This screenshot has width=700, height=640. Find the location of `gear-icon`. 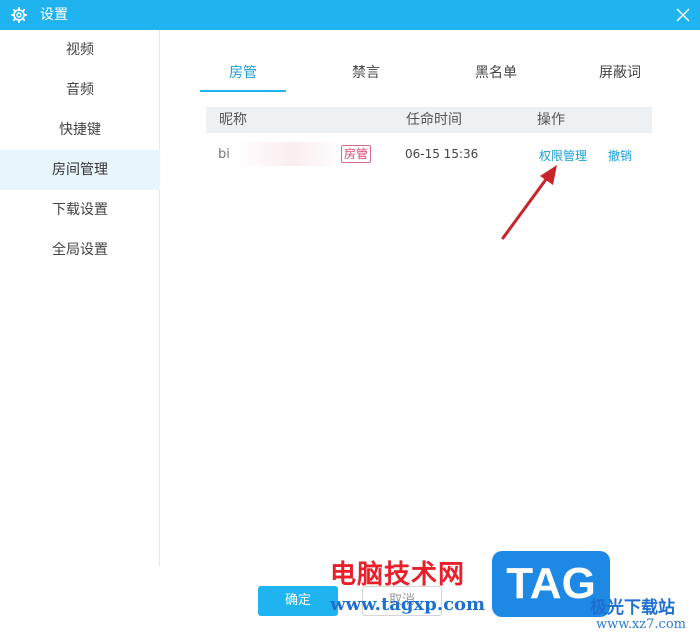

gear-icon is located at coordinates (19, 15).